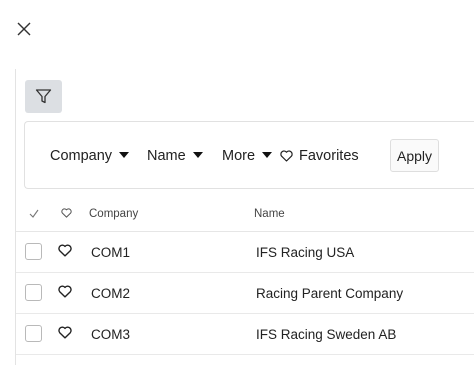 The image size is (474, 365). Describe the element at coordinates (239, 156) in the screenshot. I see `more-filter-label: More` at that location.